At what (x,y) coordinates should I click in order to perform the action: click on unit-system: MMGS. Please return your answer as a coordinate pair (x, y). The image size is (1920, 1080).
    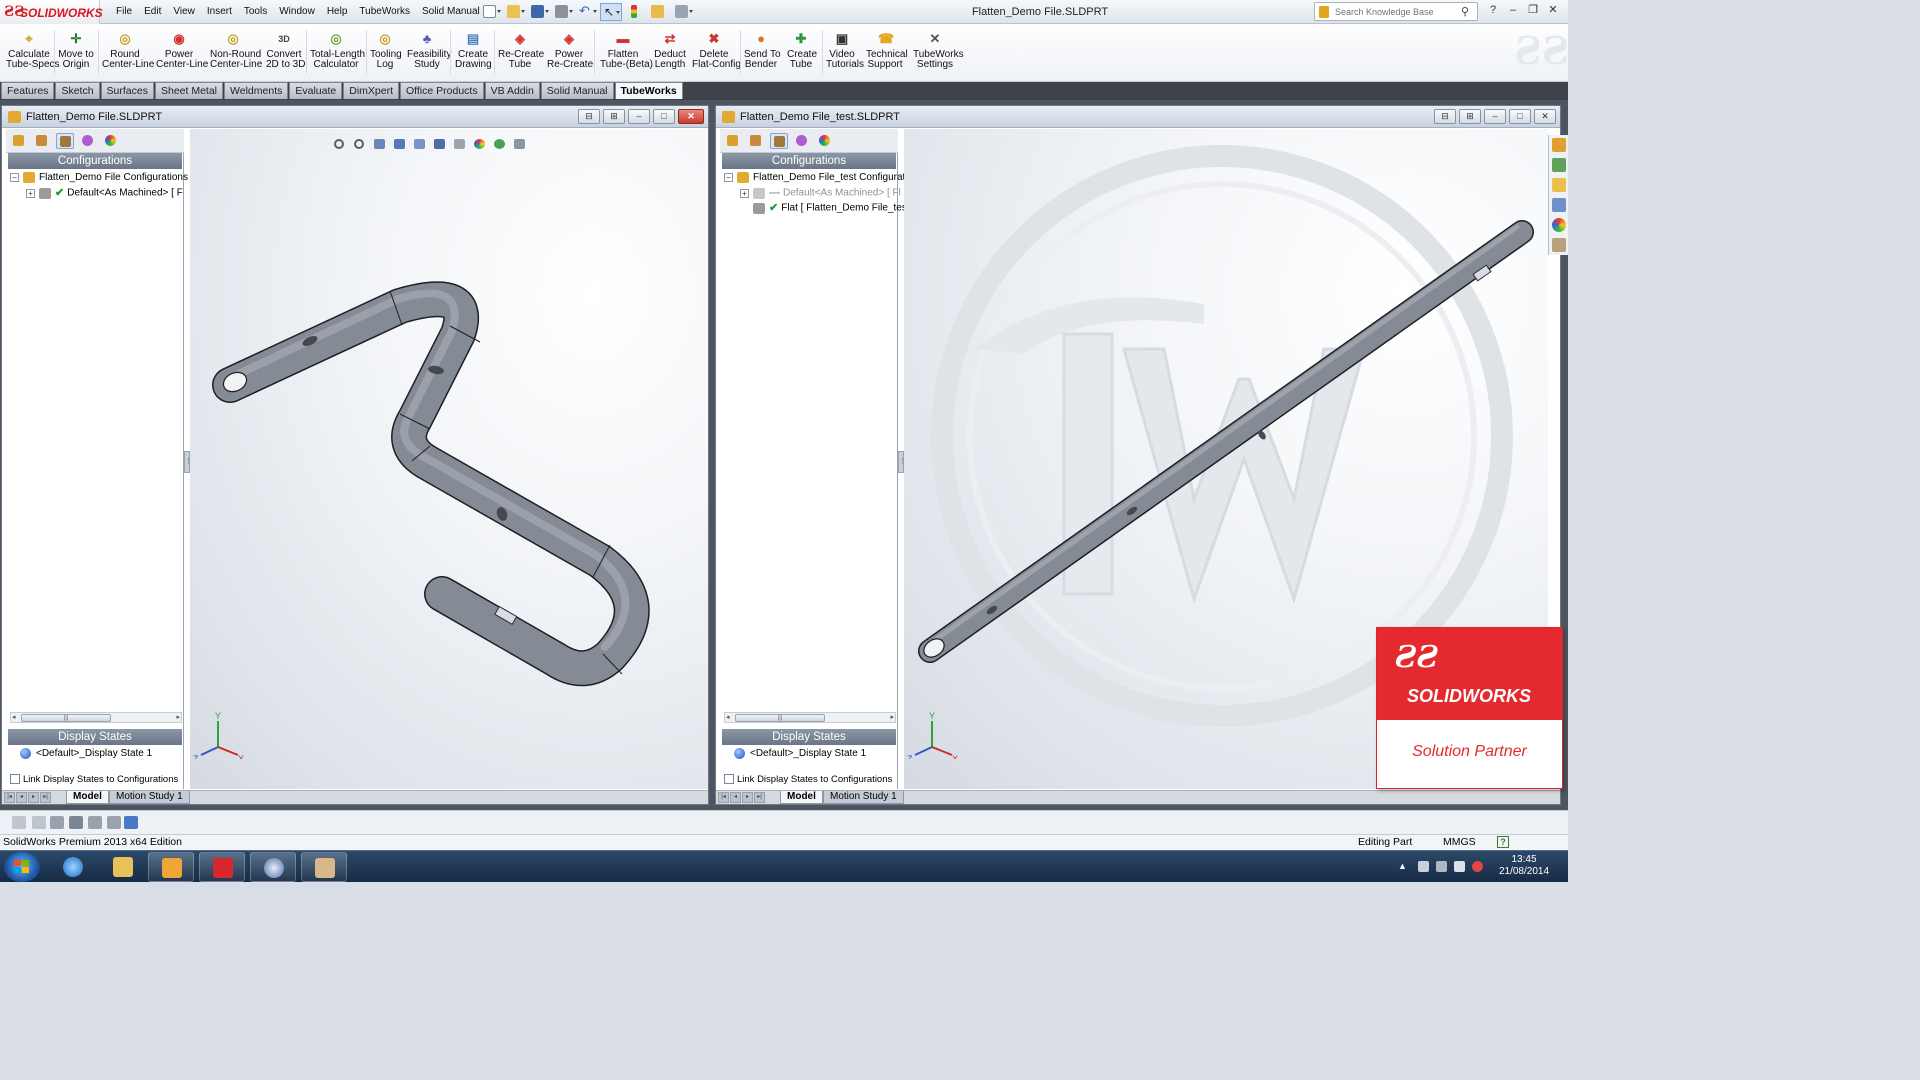
    Looking at the image, I should click on (1459, 842).